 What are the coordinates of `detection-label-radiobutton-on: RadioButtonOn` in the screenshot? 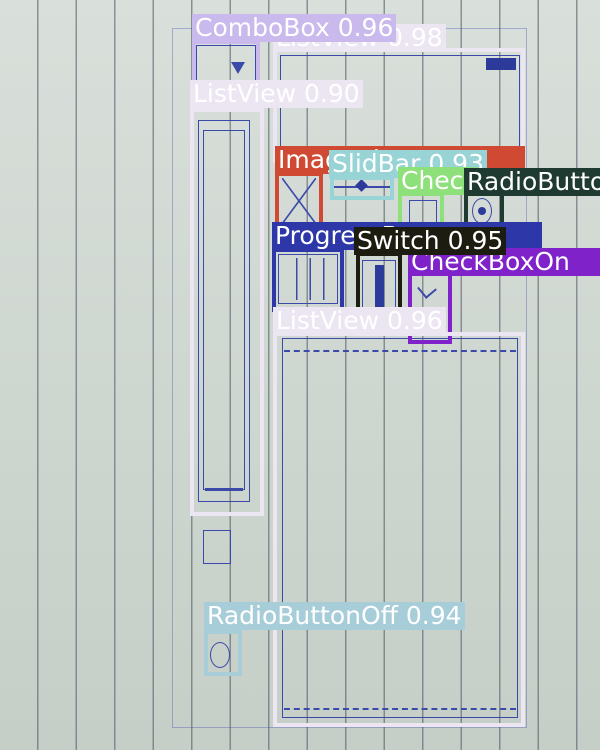 It's located at (532, 182).